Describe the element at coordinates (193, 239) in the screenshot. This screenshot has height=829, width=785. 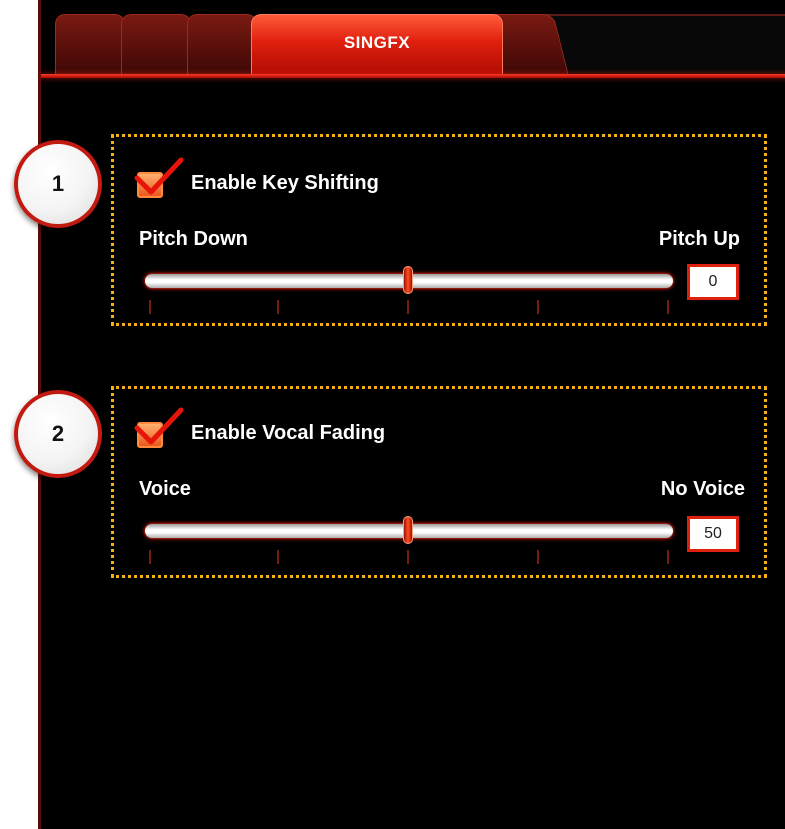
I see `pitch-down-label: Pitch Down` at that location.